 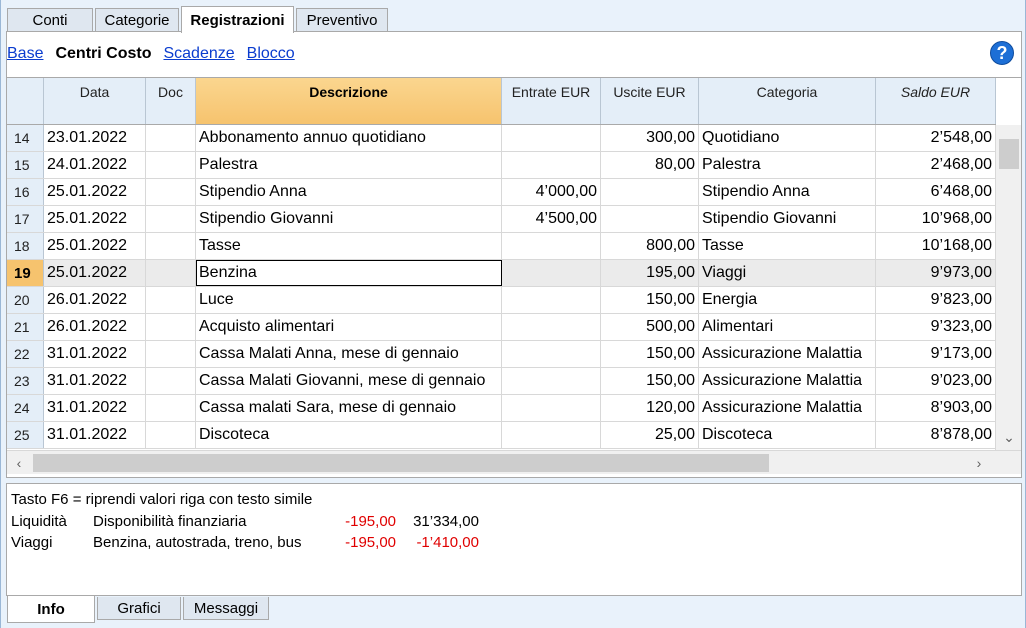 I want to click on view-blocco-link: Blocco, so click(x=271, y=54).